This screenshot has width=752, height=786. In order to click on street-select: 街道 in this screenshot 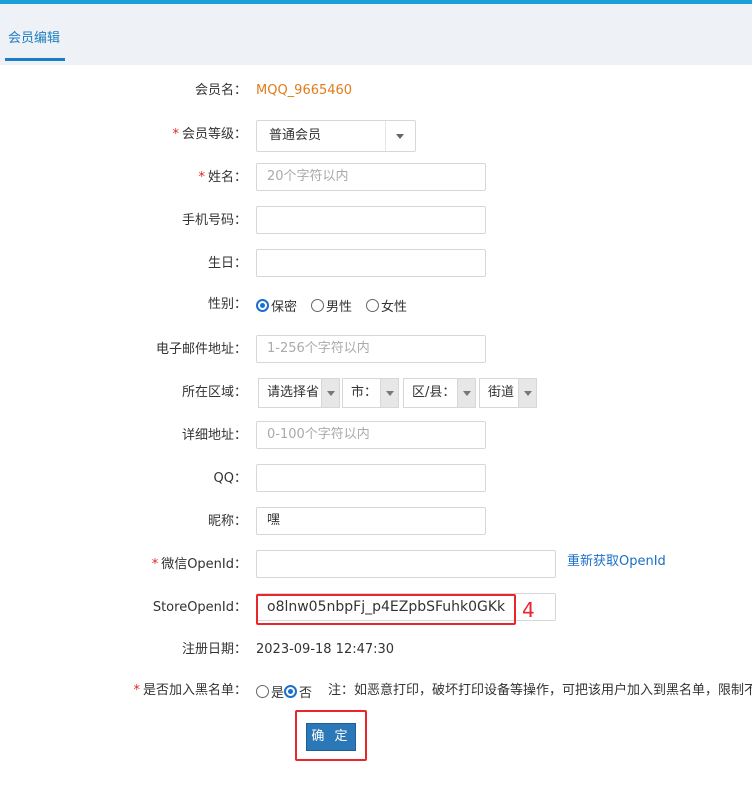, I will do `click(508, 393)`.